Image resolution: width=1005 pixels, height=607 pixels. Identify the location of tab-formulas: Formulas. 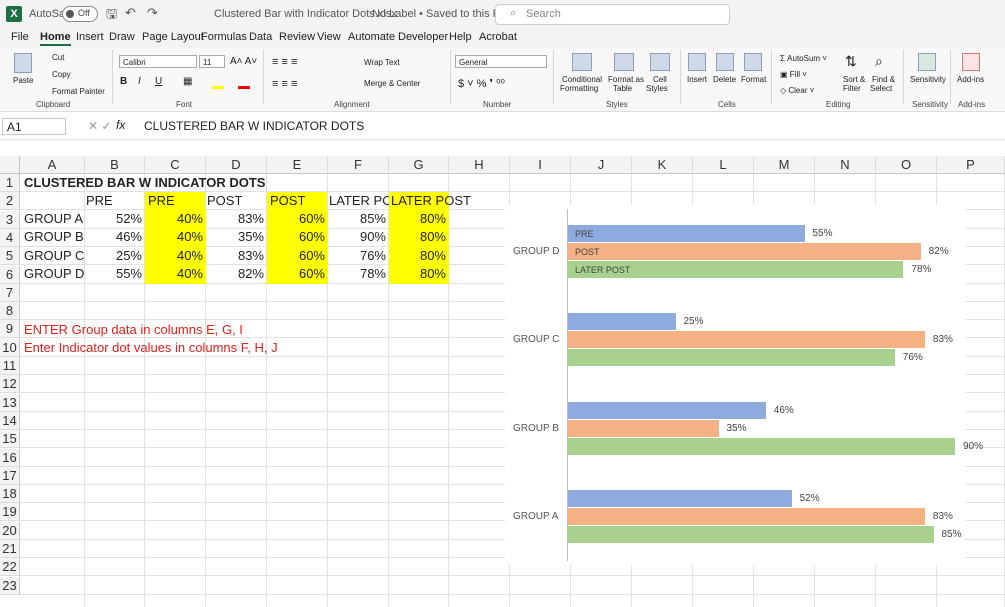
(224, 37).